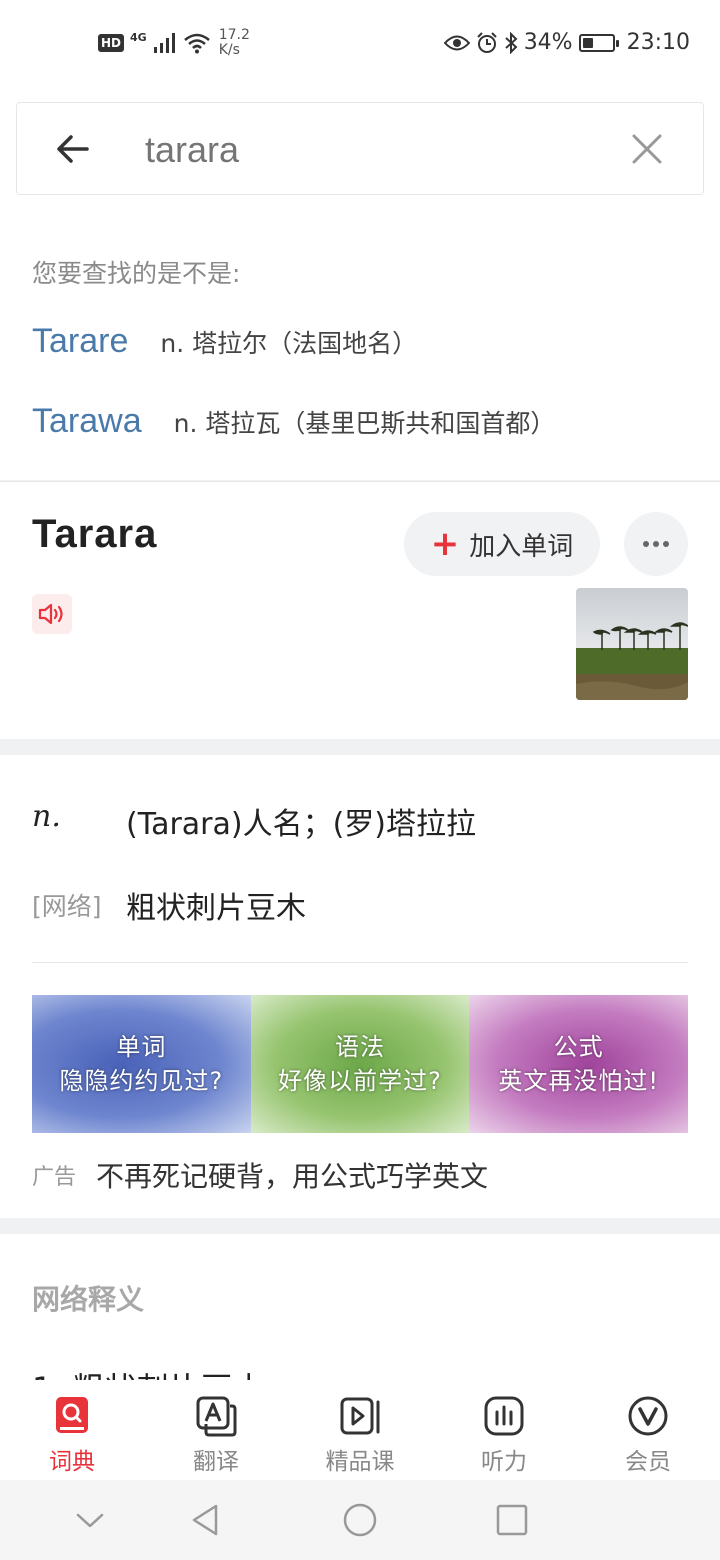 The image size is (720, 1560). What do you see at coordinates (456, 42) in the screenshot?
I see `eye-icon` at bounding box center [456, 42].